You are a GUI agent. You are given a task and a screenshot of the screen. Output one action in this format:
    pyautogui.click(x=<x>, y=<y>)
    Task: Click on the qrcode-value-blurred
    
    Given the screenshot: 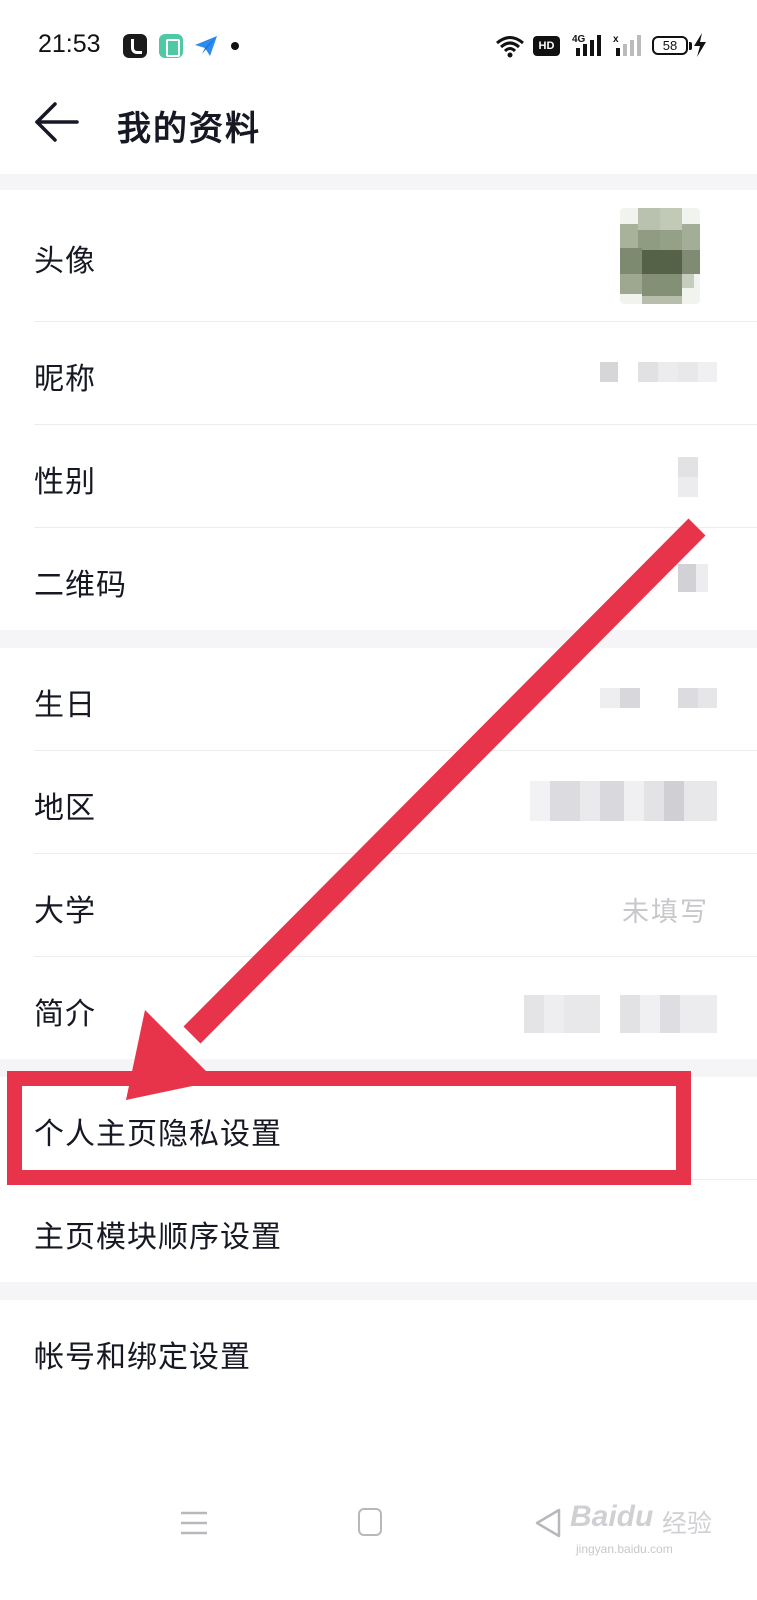 What is the action you would take?
    pyautogui.click(x=693, y=578)
    